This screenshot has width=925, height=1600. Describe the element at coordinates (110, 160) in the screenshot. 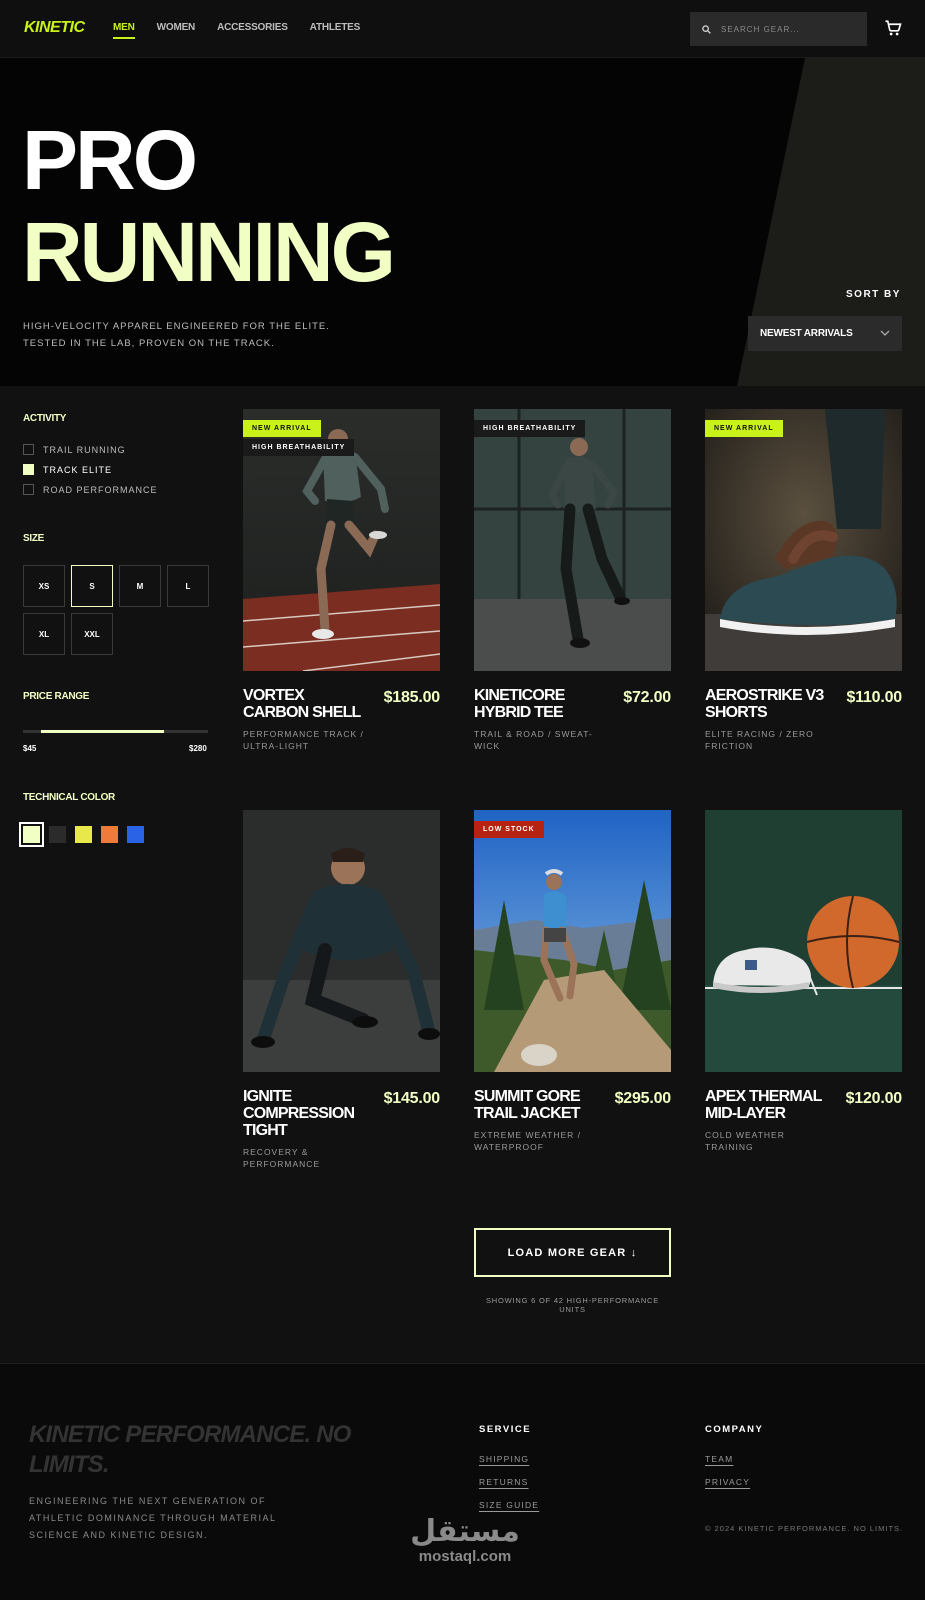

I see `hero-title-line1: PRO` at that location.